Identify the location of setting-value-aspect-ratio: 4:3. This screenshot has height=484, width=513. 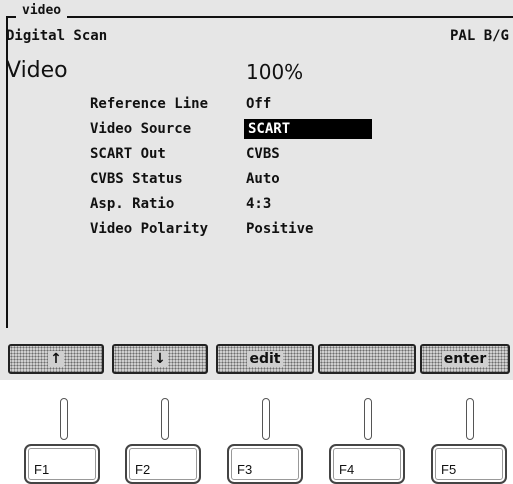
(258, 204).